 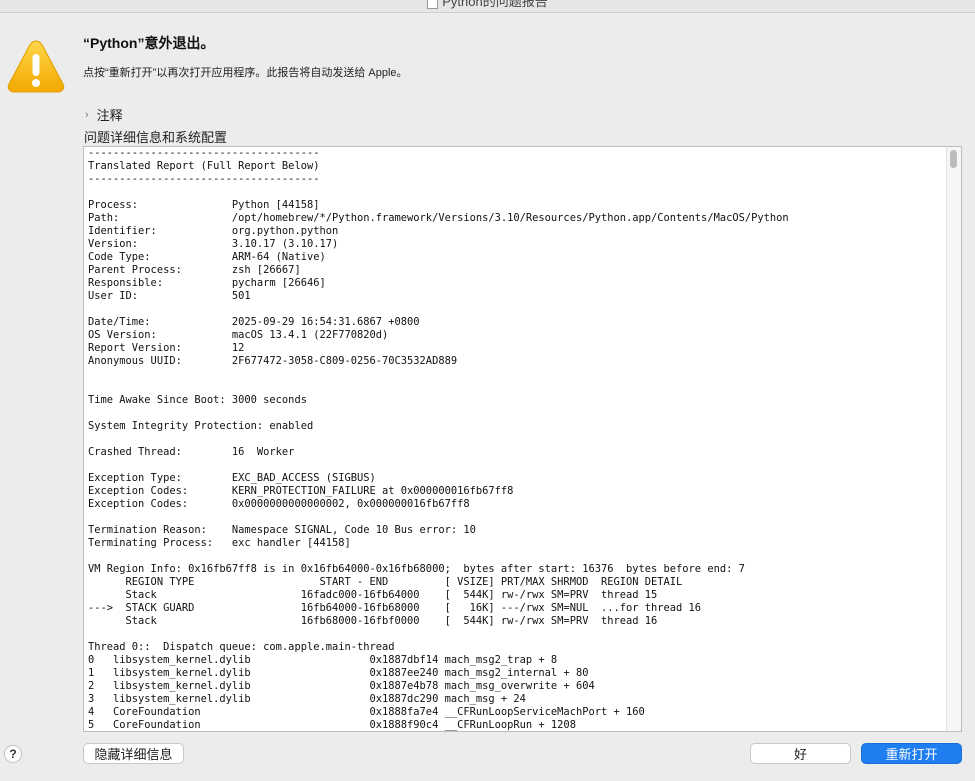 What do you see at coordinates (36, 66) in the screenshot?
I see `warning-triangle-icon` at bounding box center [36, 66].